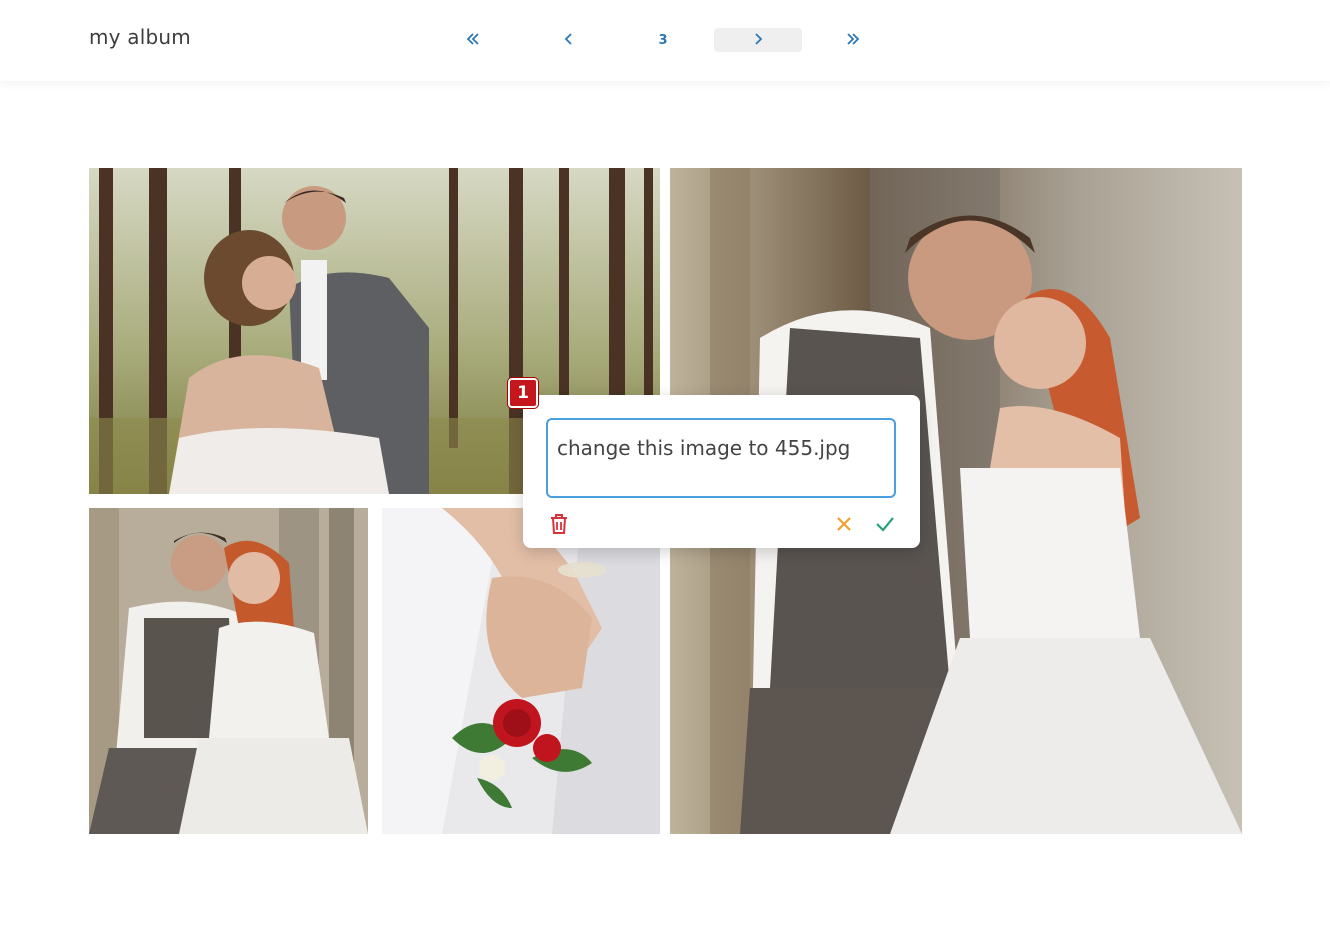  I want to click on photo-seated-couple, so click(228, 671).